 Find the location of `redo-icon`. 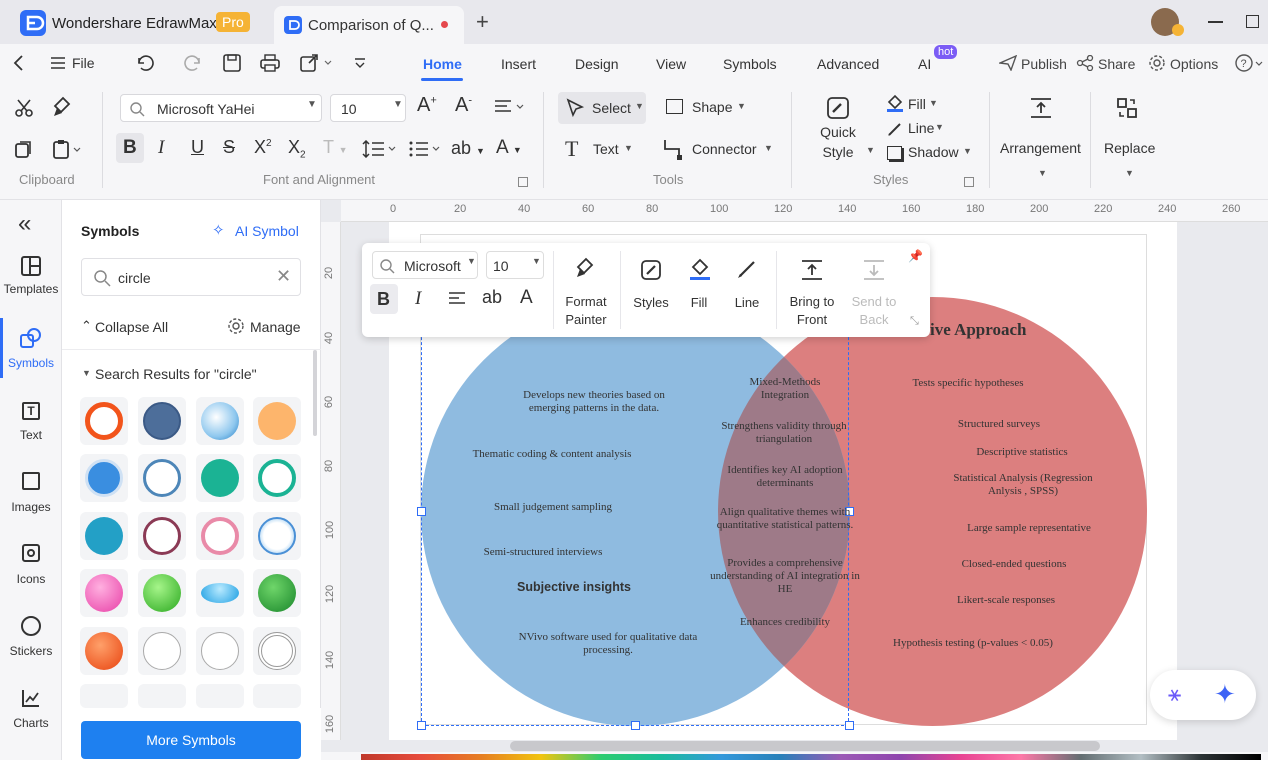

redo-icon is located at coordinates (194, 63).